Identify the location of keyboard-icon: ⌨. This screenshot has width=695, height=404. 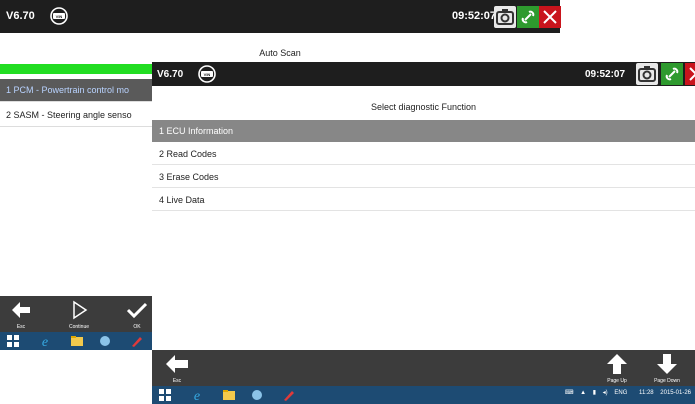
(569, 393).